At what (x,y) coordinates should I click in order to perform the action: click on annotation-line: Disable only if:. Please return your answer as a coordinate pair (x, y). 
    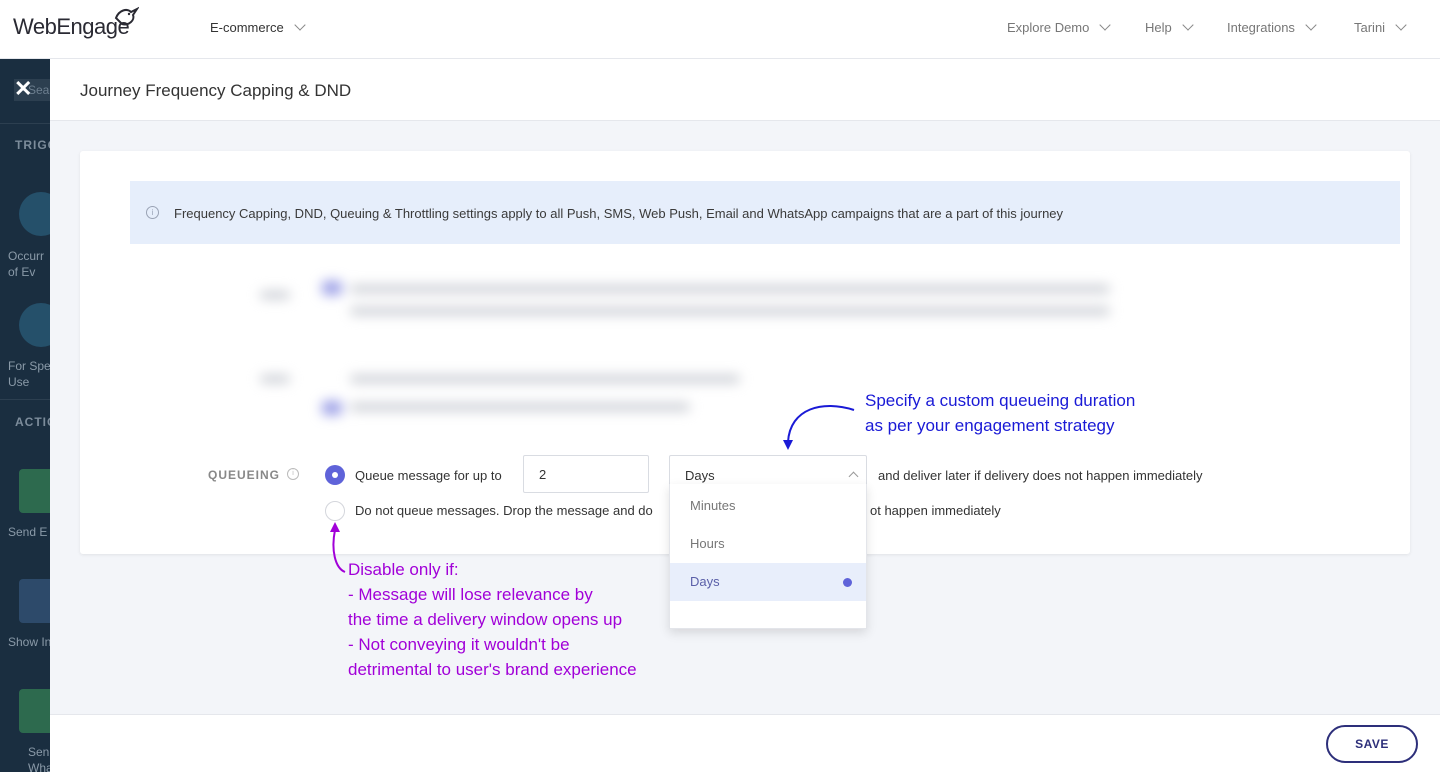
    Looking at the image, I should click on (403, 569).